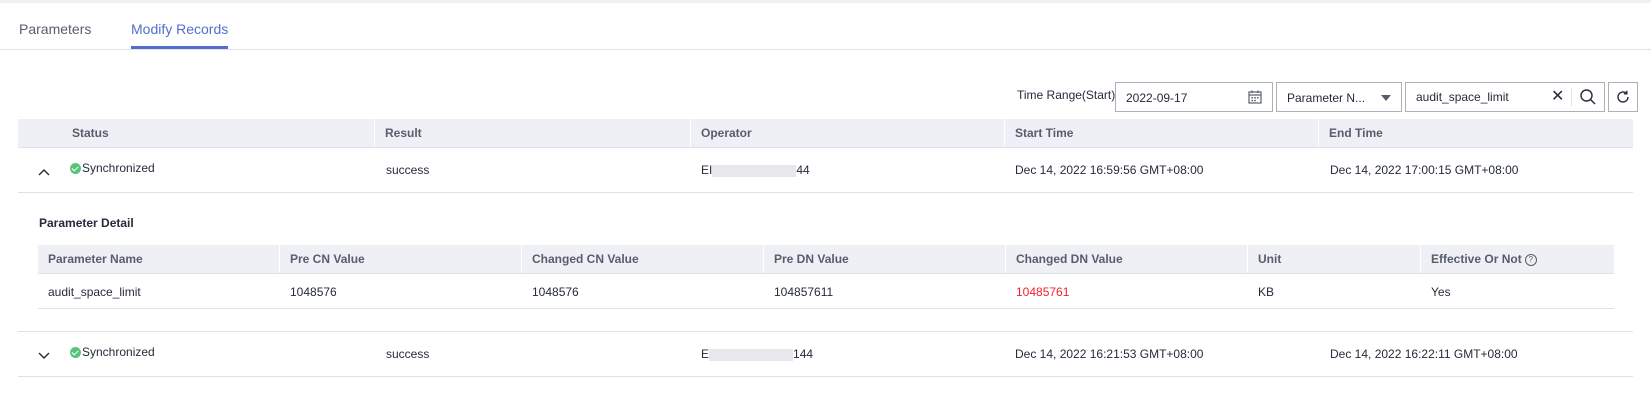 Image resolution: width=1651 pixels, height=405 pixels. Describe the element at coordinates (179, 29) in the screenshot. I see `tab-modify-records: Modify Records` at that location.